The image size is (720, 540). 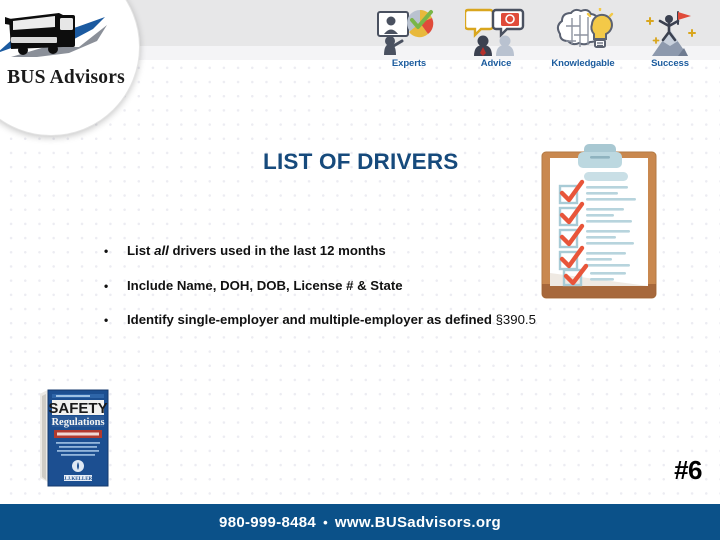 I want to click on bus-logo-icon, so click(x=53, y=35).